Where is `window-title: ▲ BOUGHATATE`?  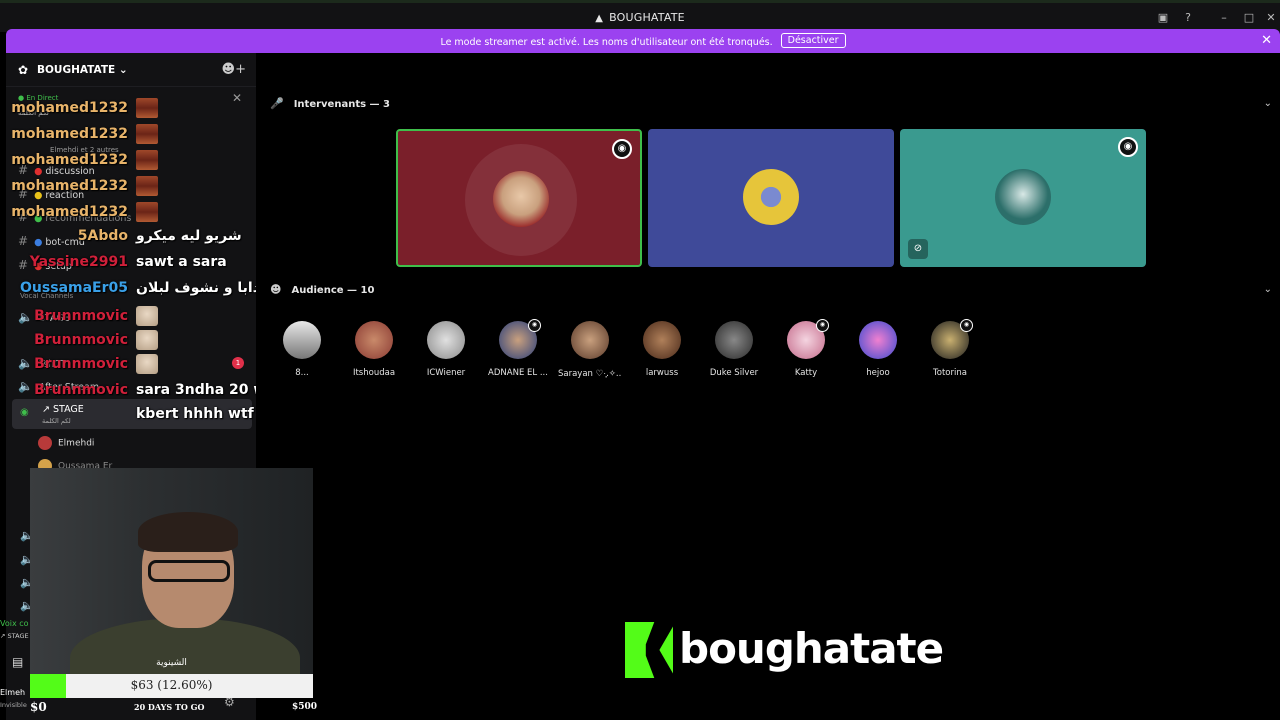 window-title: ▲ BOUGHATATE is located at coordinates (640, 17).